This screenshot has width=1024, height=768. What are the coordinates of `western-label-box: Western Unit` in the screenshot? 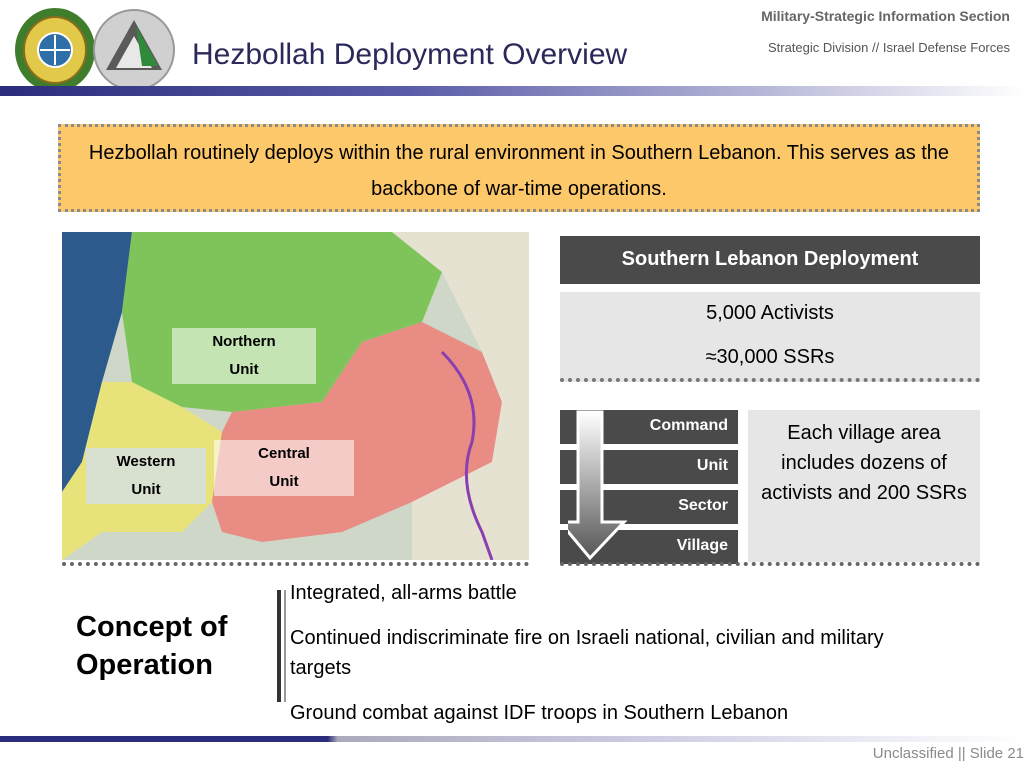 It's located at (146, 476).